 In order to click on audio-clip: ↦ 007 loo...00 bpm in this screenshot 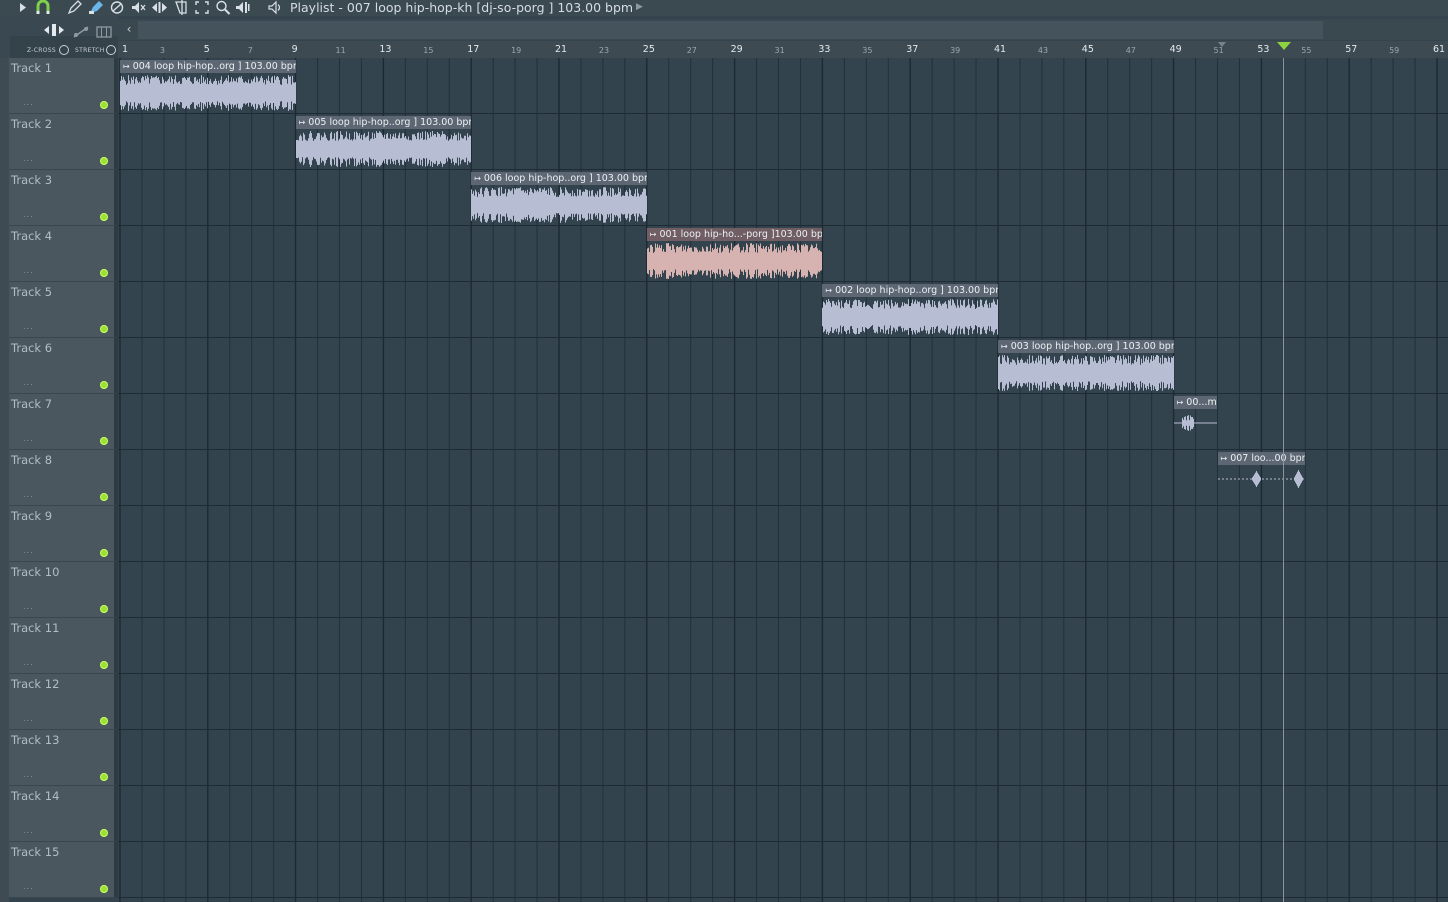, I will do `click(1261, 478)`.